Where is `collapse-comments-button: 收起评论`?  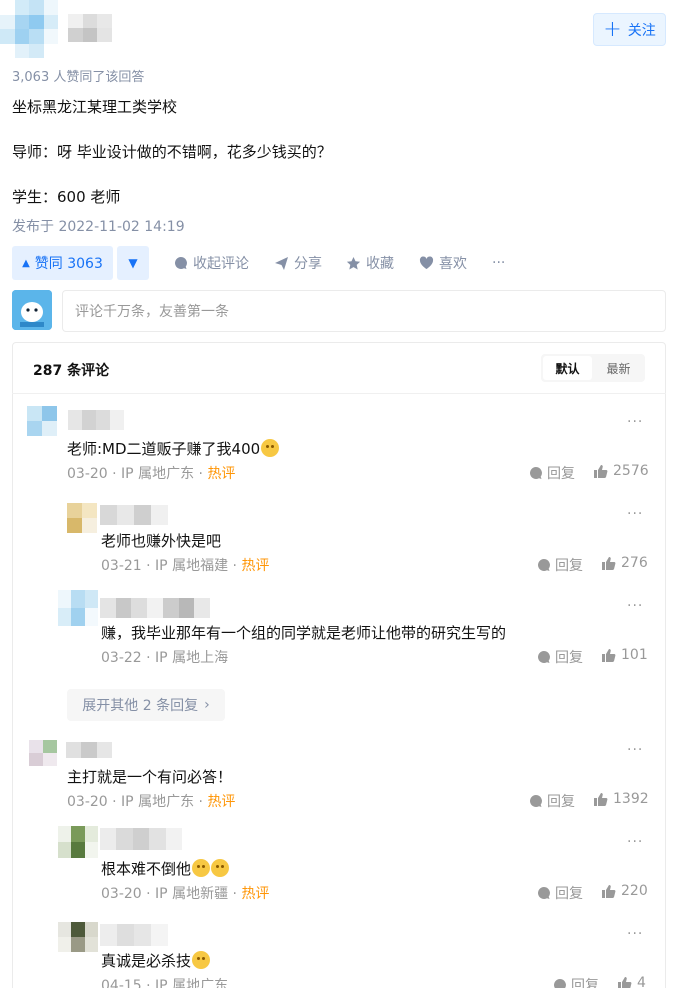 collapse-comments-button: 收起评论 is located at coordinates (211, 263).